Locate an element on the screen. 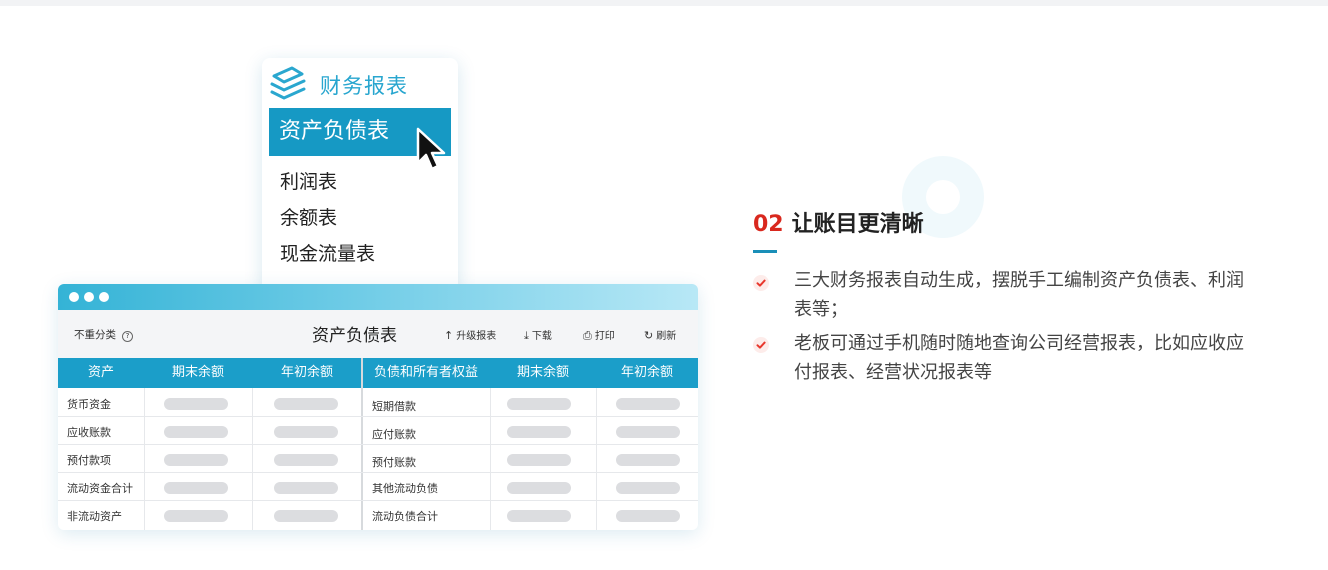 This screenshot has height=570, width=1328. row-liability-label: 流动负债合计 is located at coordinates (405, 516).